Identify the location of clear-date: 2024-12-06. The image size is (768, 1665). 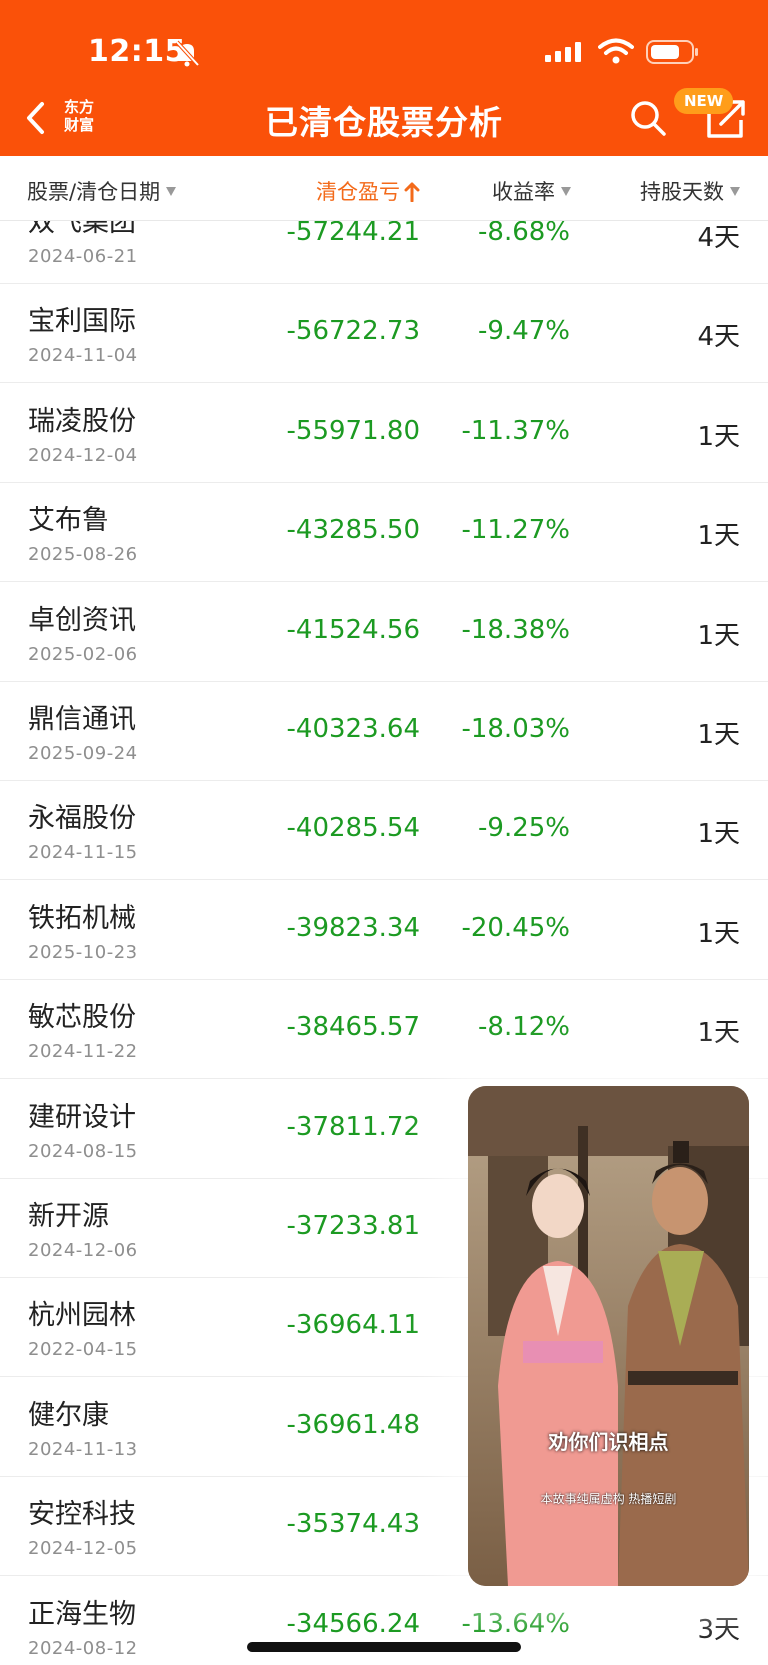
(83, 1250).